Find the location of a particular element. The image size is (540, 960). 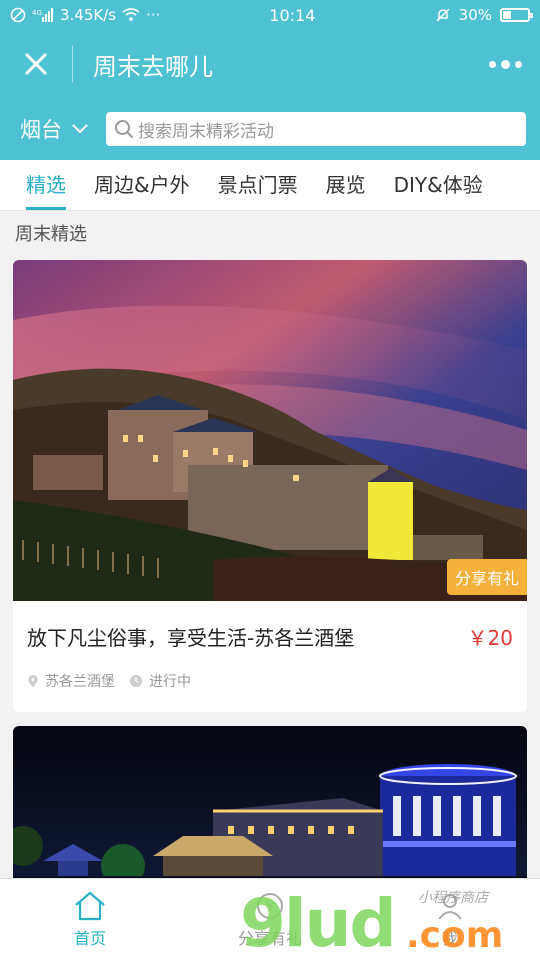

nav-home: 首页 is located at coordinates (90, 919).